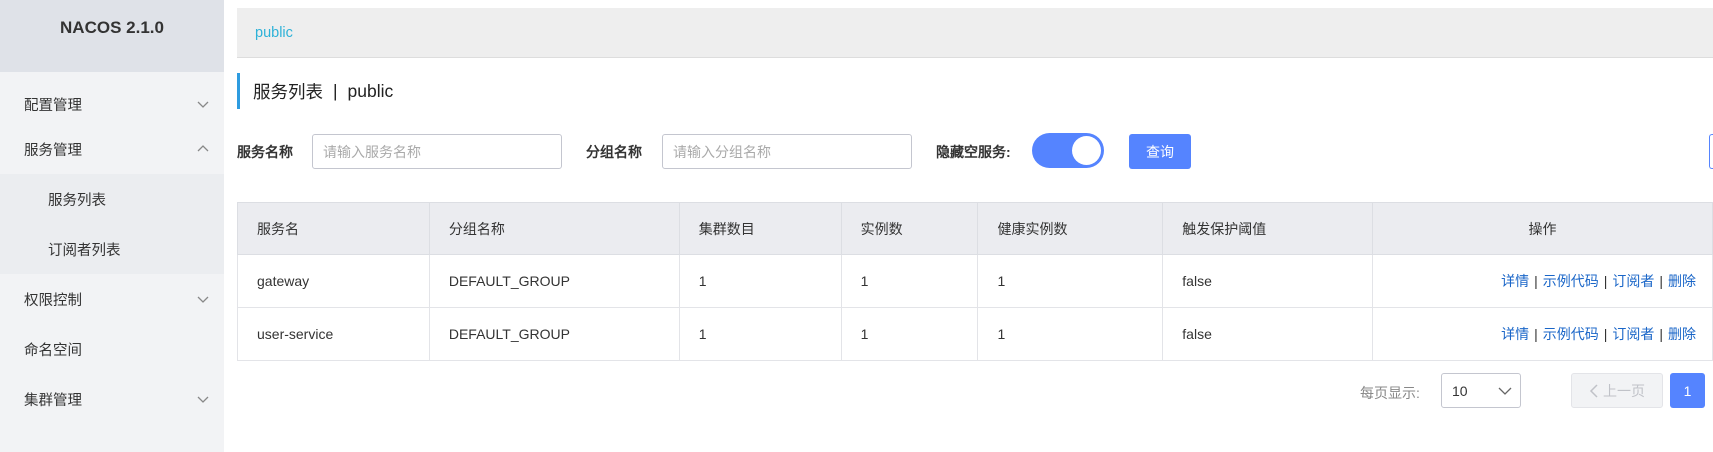 This screenshot has height=452, width=1713. What do you see at coordinates (787, 151) in the screenshot?
I see `group-name-input` at bounding box center [787, 151].